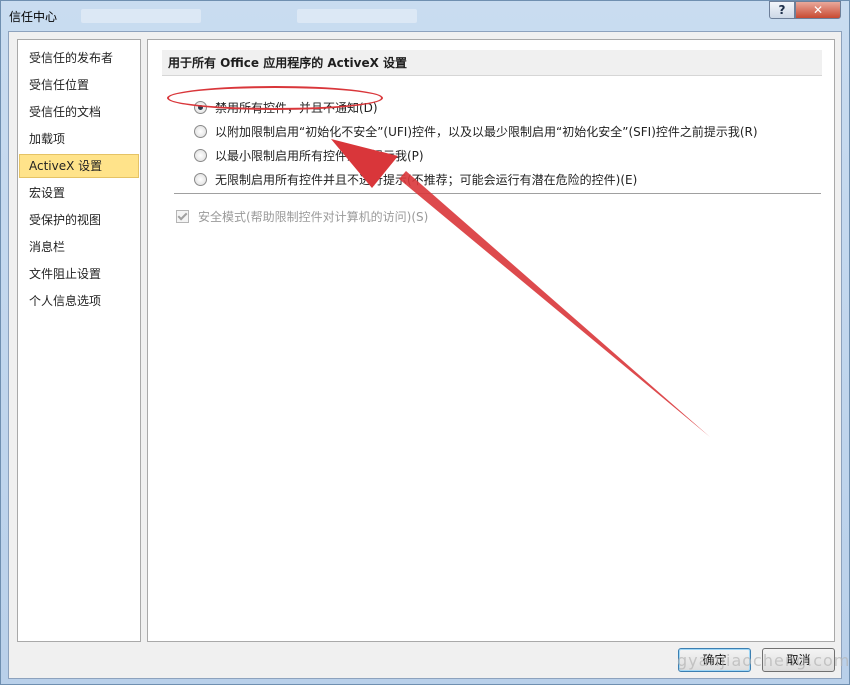 The image size is (850, 686). I want to click on radio-label: 无限制启用所有控件并且不进行提示(不推荐；可能会运行有潜在危险的控件)(E), so click(426, 179).